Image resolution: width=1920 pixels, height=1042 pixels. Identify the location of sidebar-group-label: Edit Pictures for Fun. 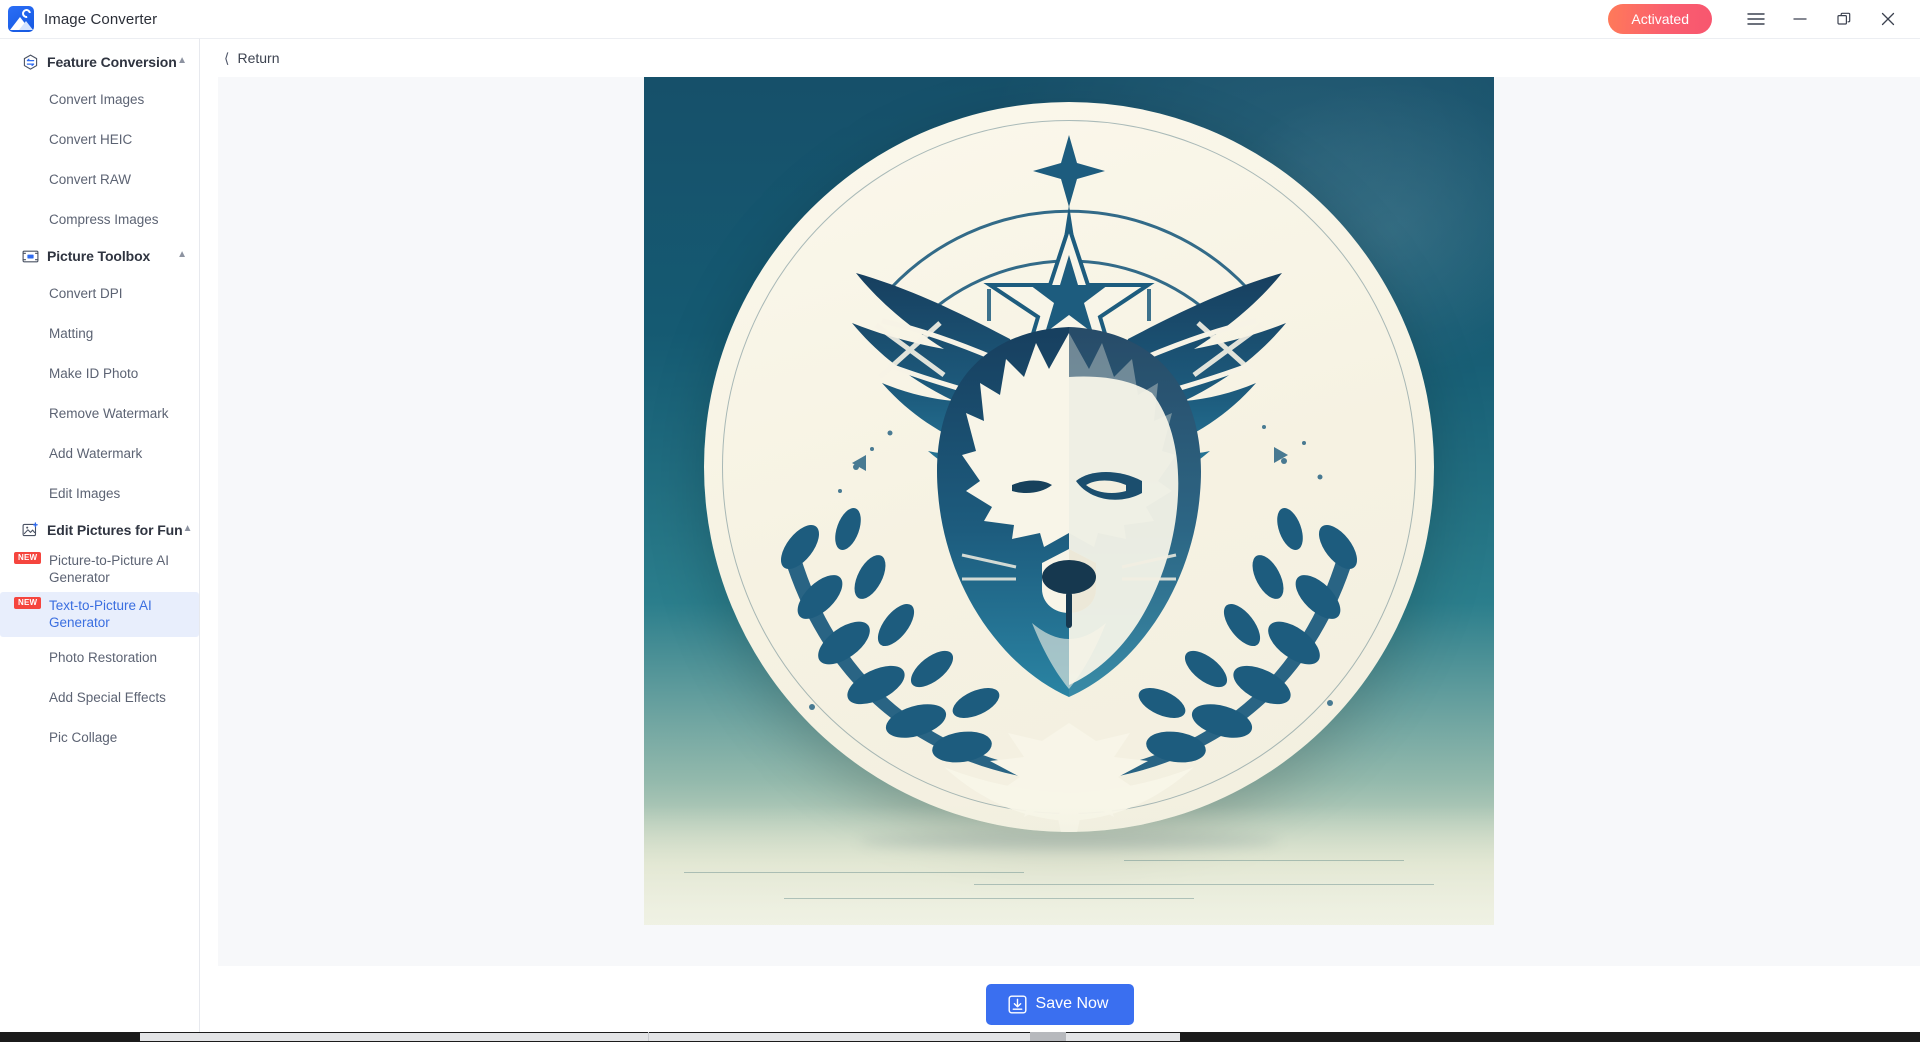
(115, 530).